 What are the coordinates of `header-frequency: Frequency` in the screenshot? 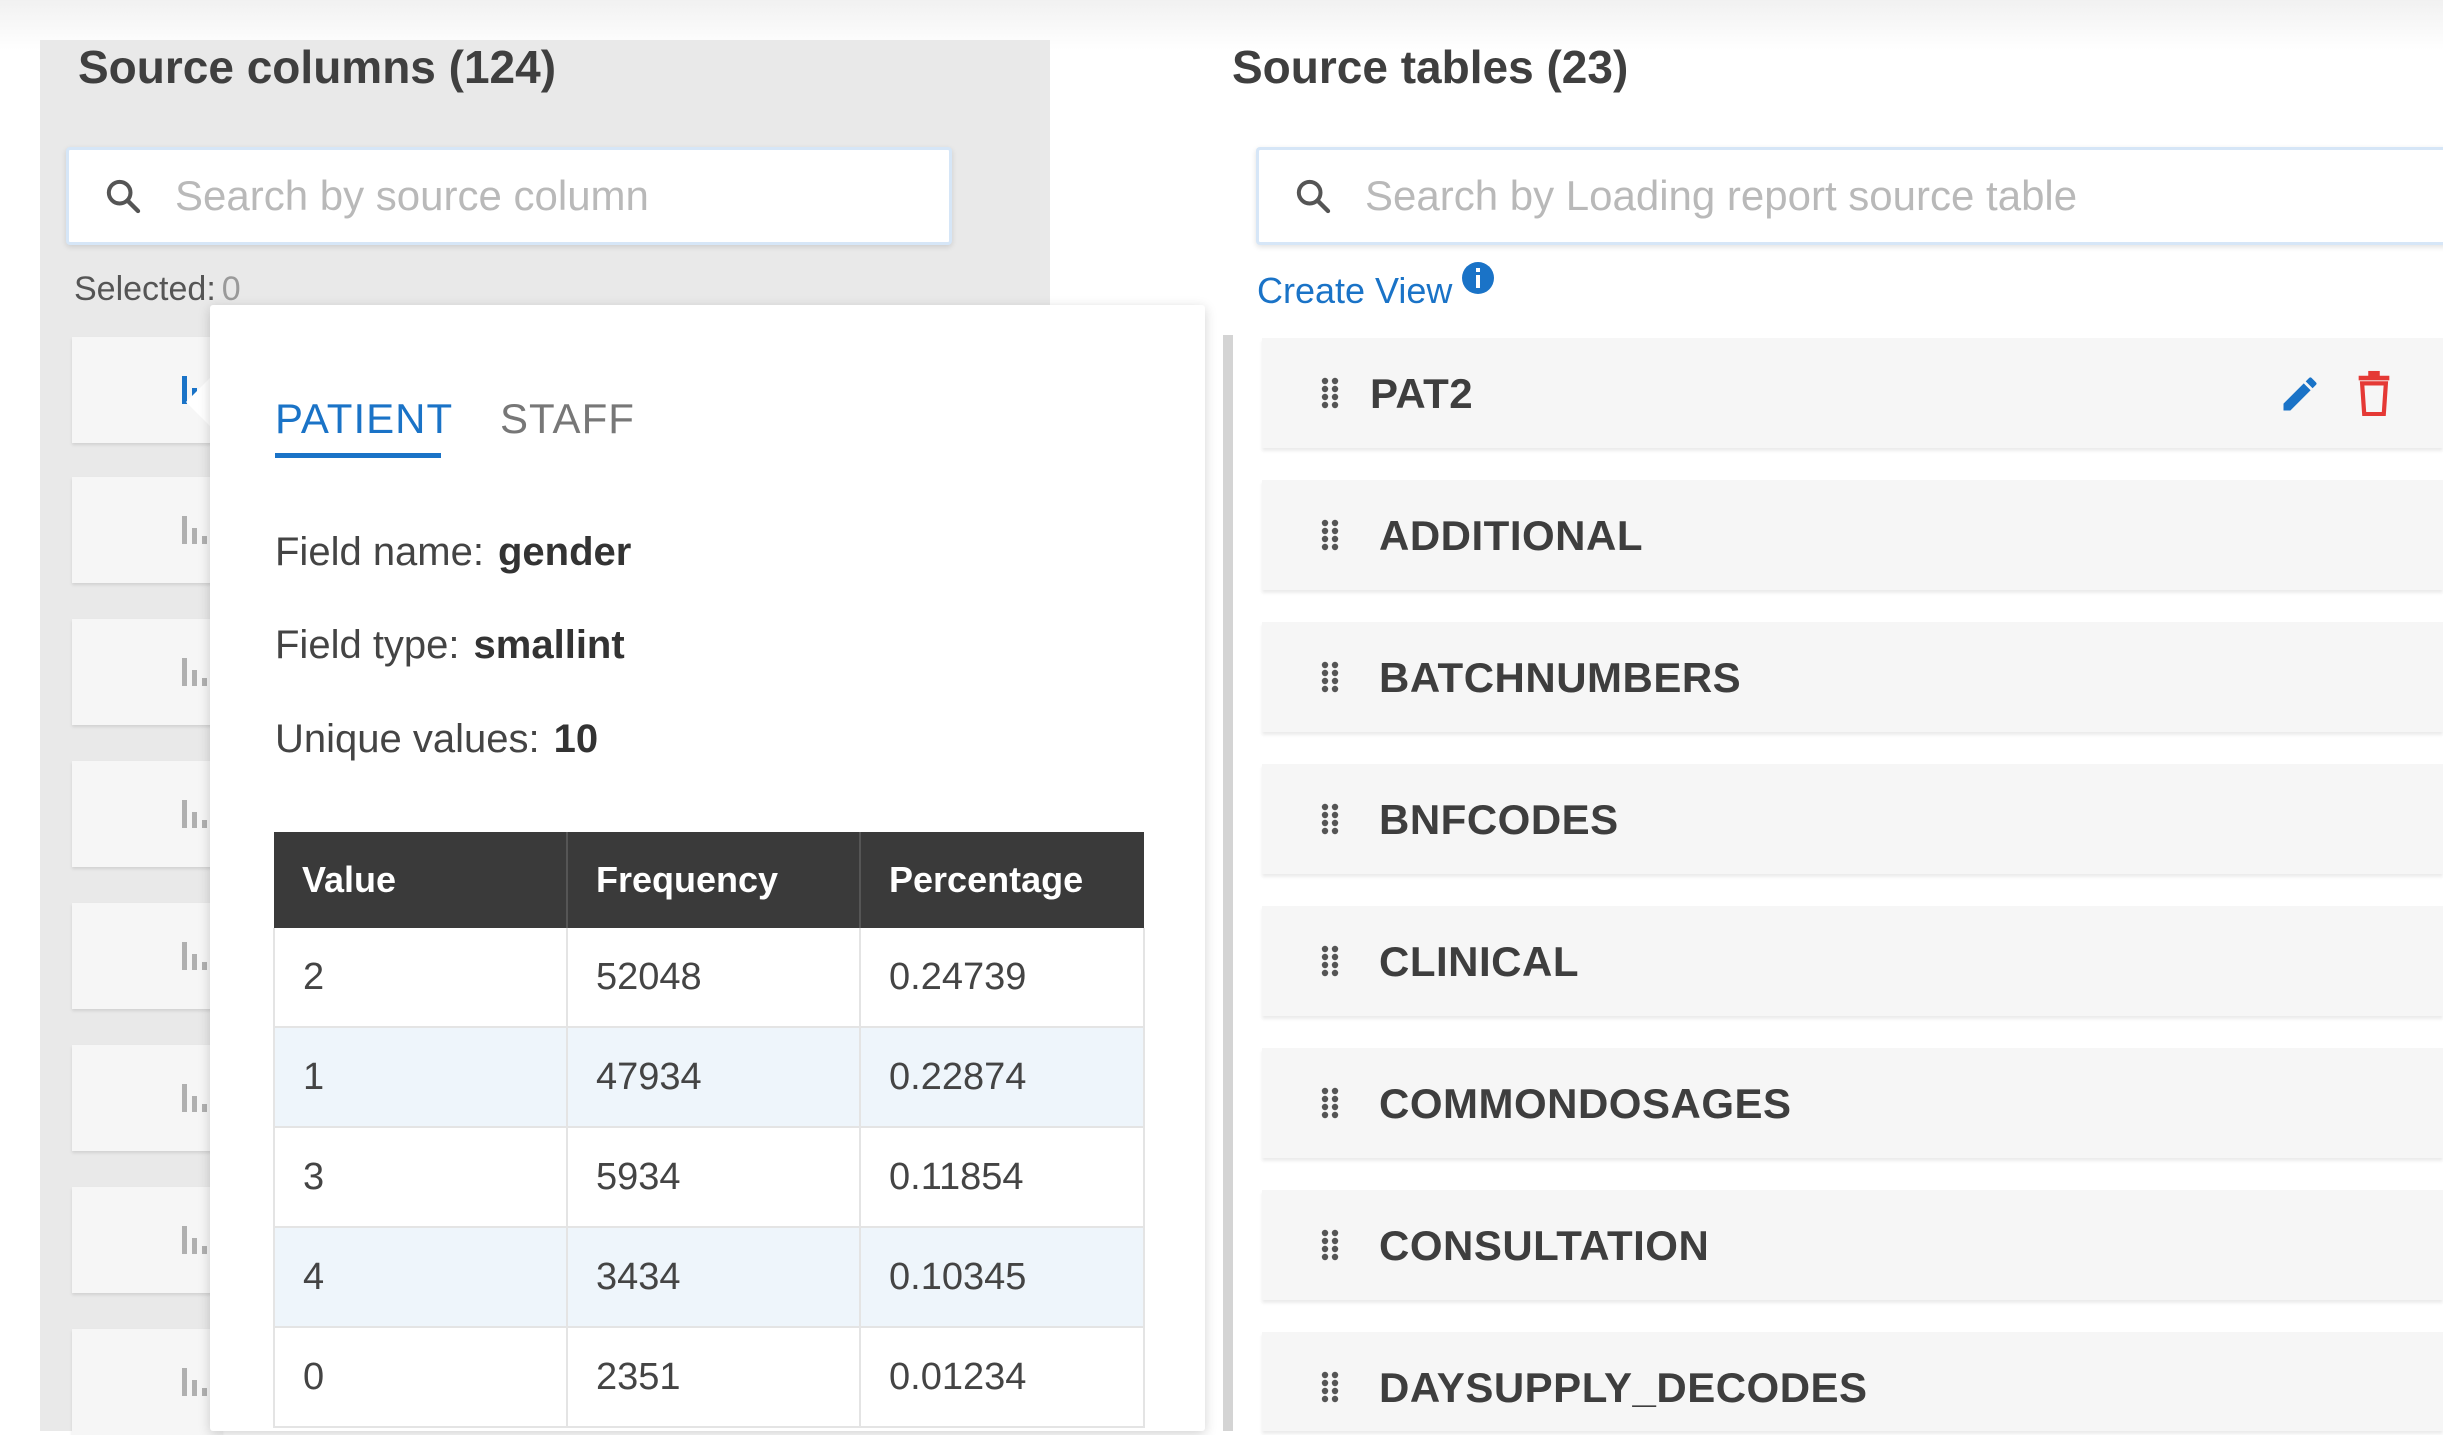 It's located at (714, 880).